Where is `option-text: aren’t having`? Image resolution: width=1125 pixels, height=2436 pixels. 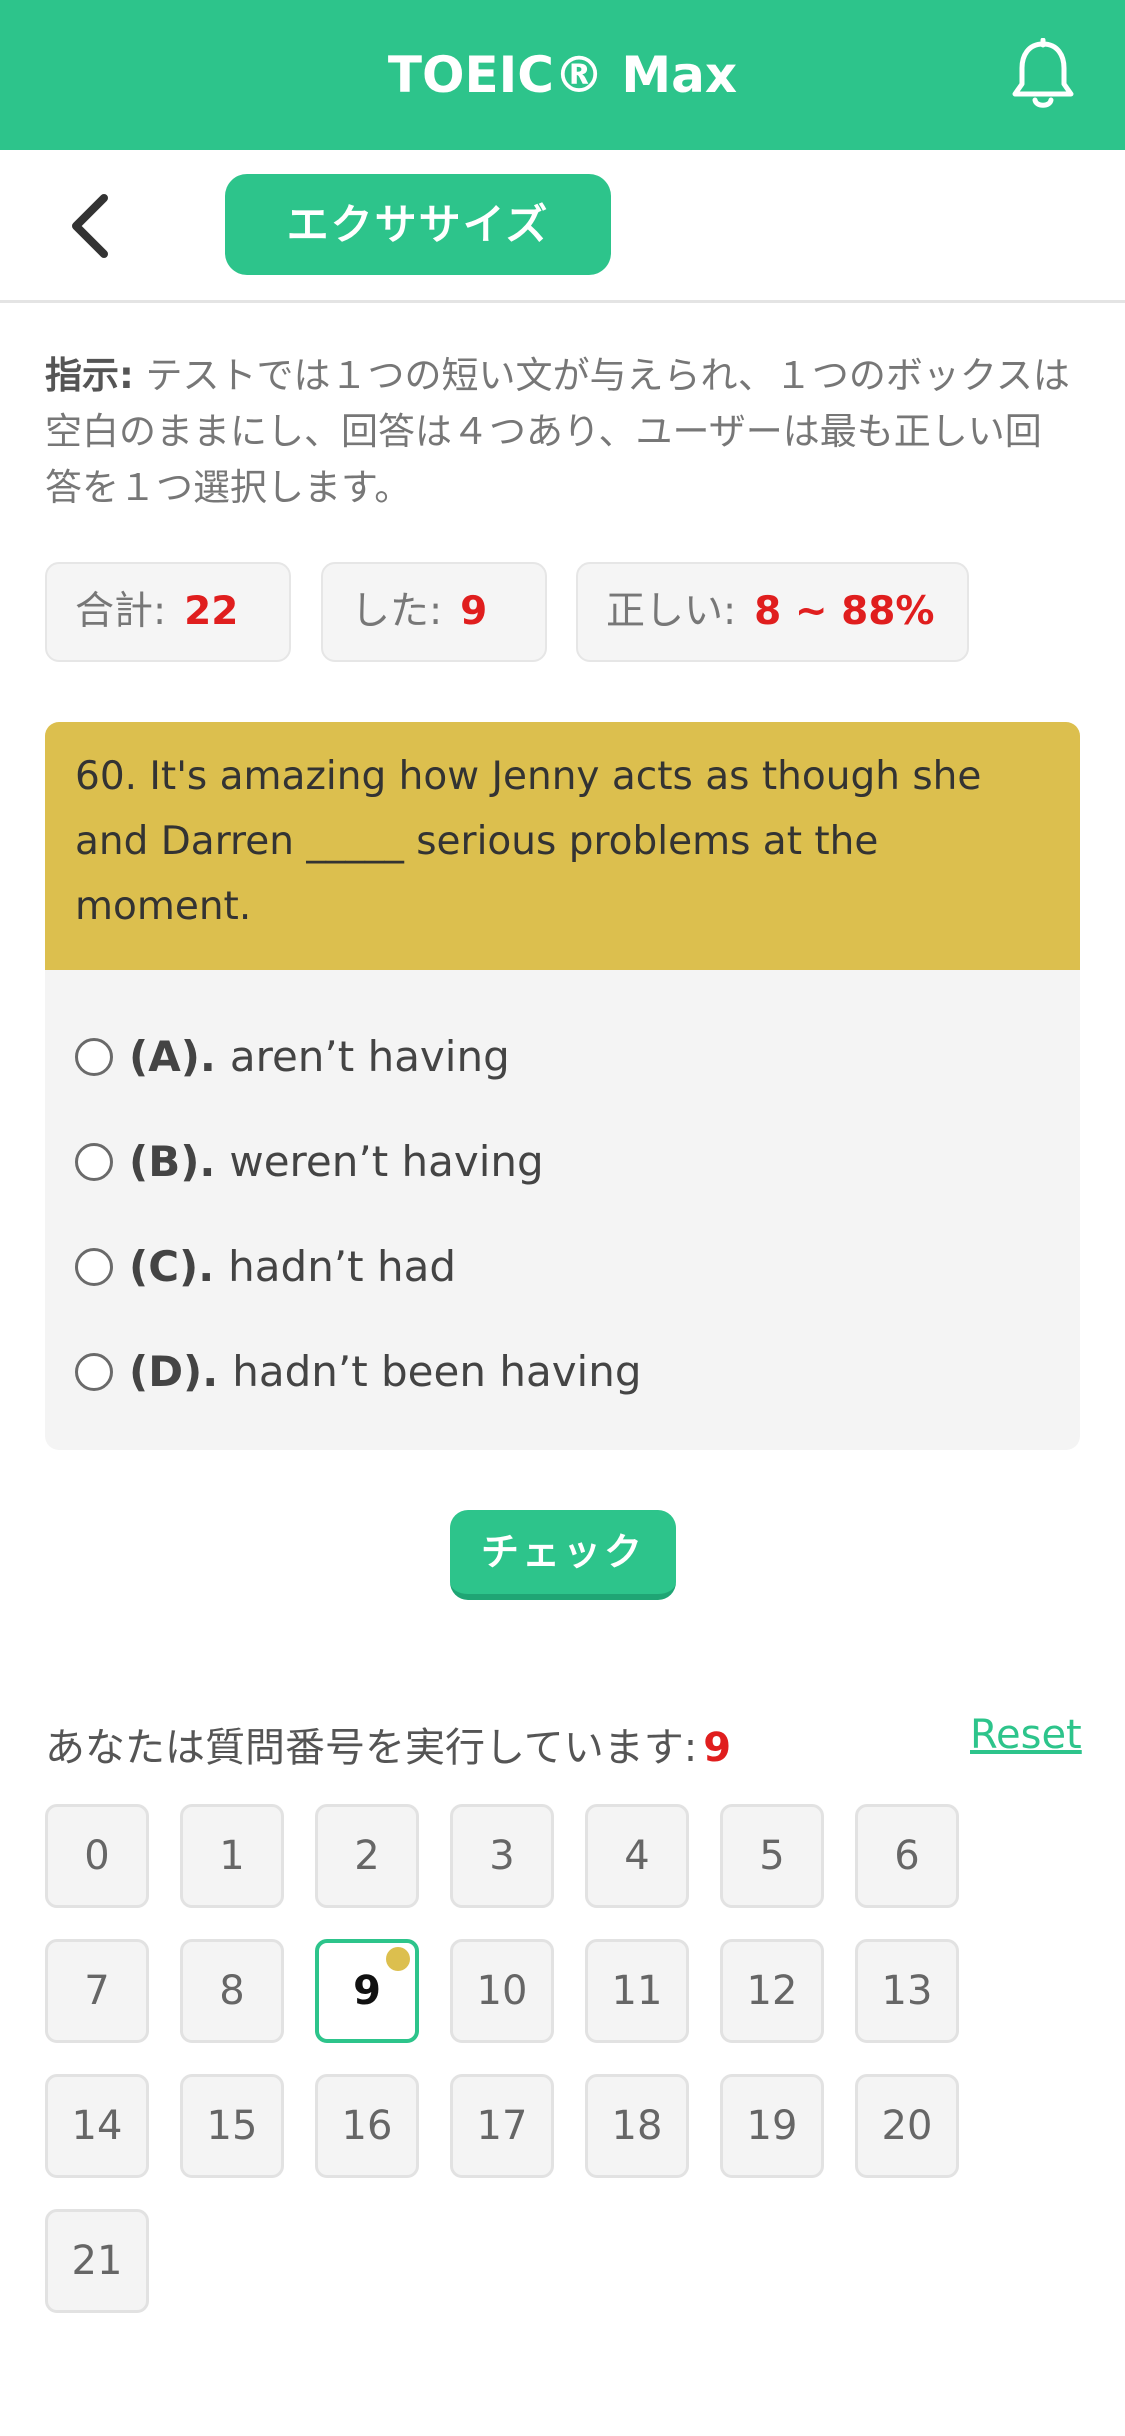
option-text: aren’t having is located at coordinates (369, 1056).